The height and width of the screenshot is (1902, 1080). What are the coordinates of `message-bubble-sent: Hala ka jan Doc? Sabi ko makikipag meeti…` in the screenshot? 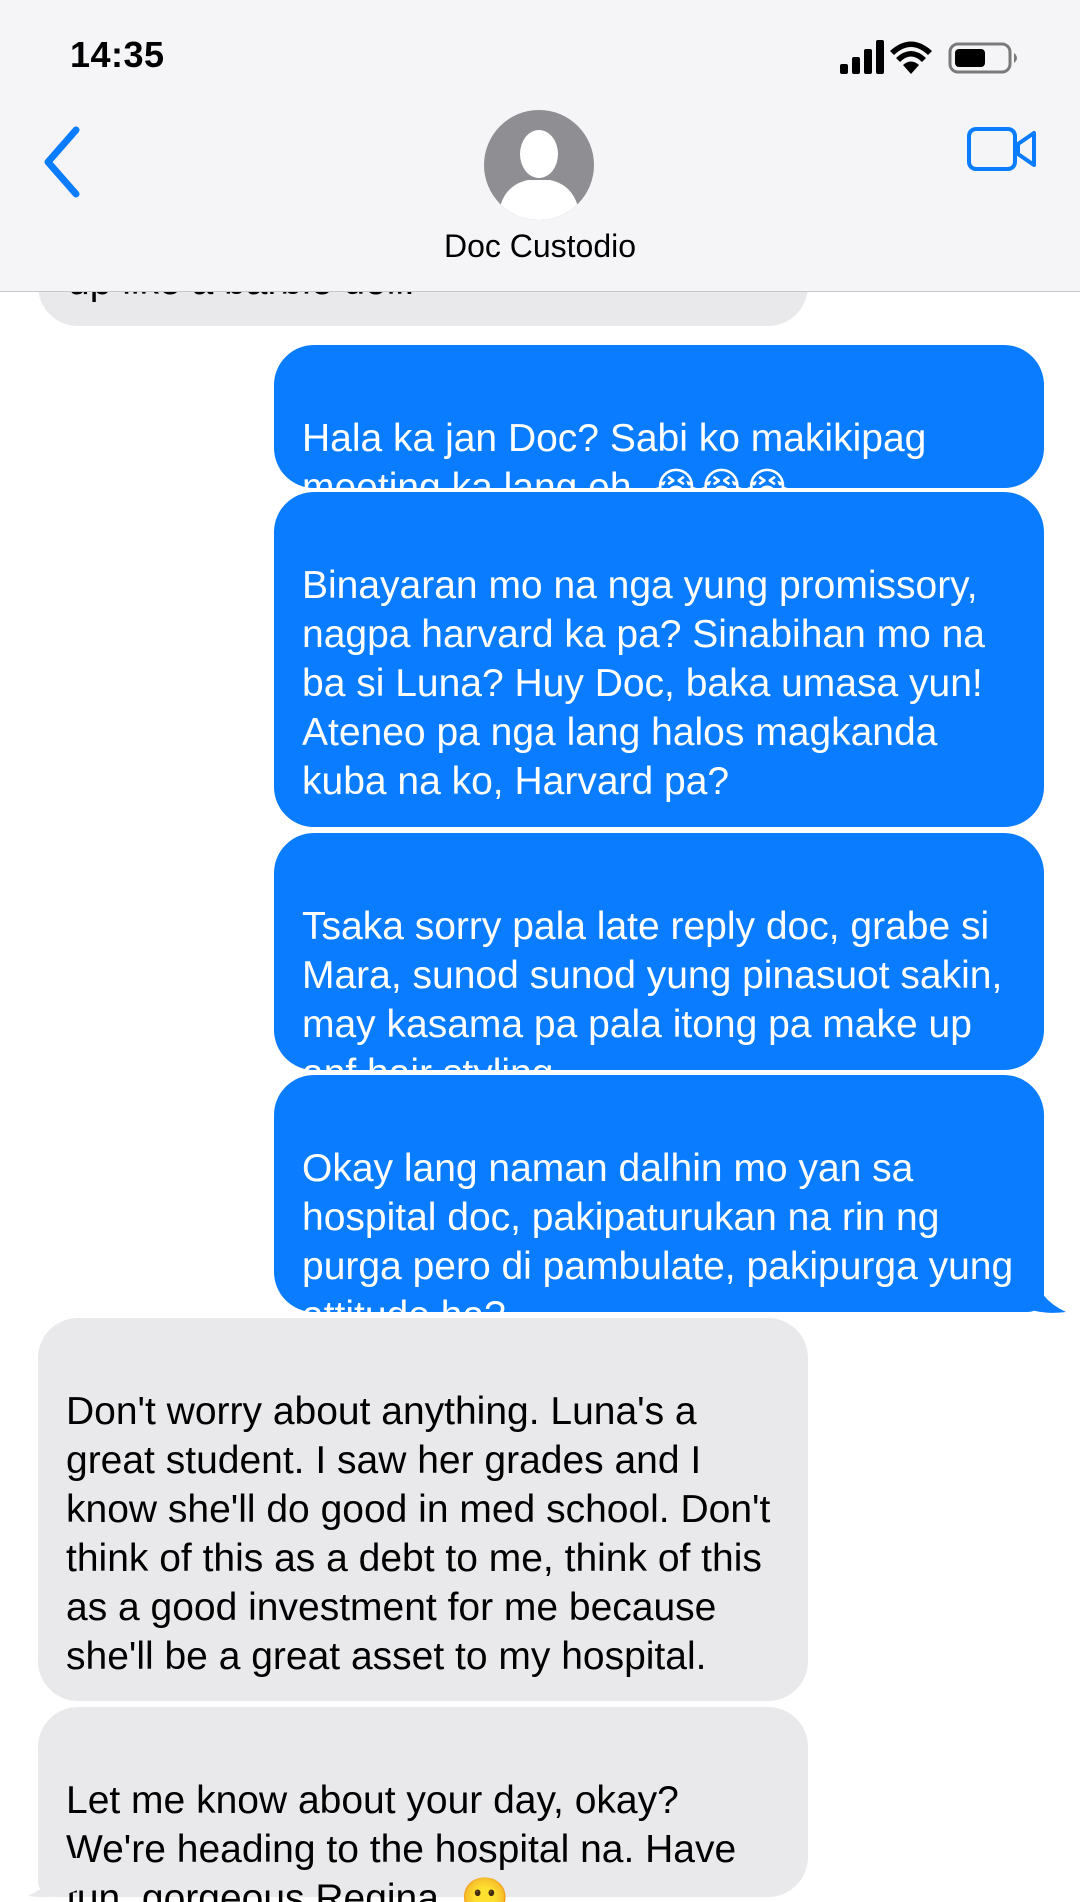 It's located at (659, 427).